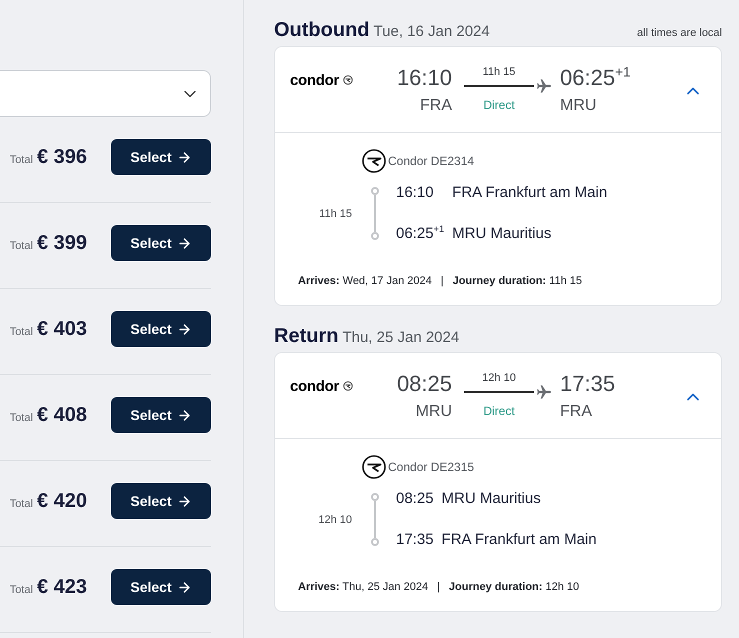  I want to click on price-amount: € 399, so click(61, 243).